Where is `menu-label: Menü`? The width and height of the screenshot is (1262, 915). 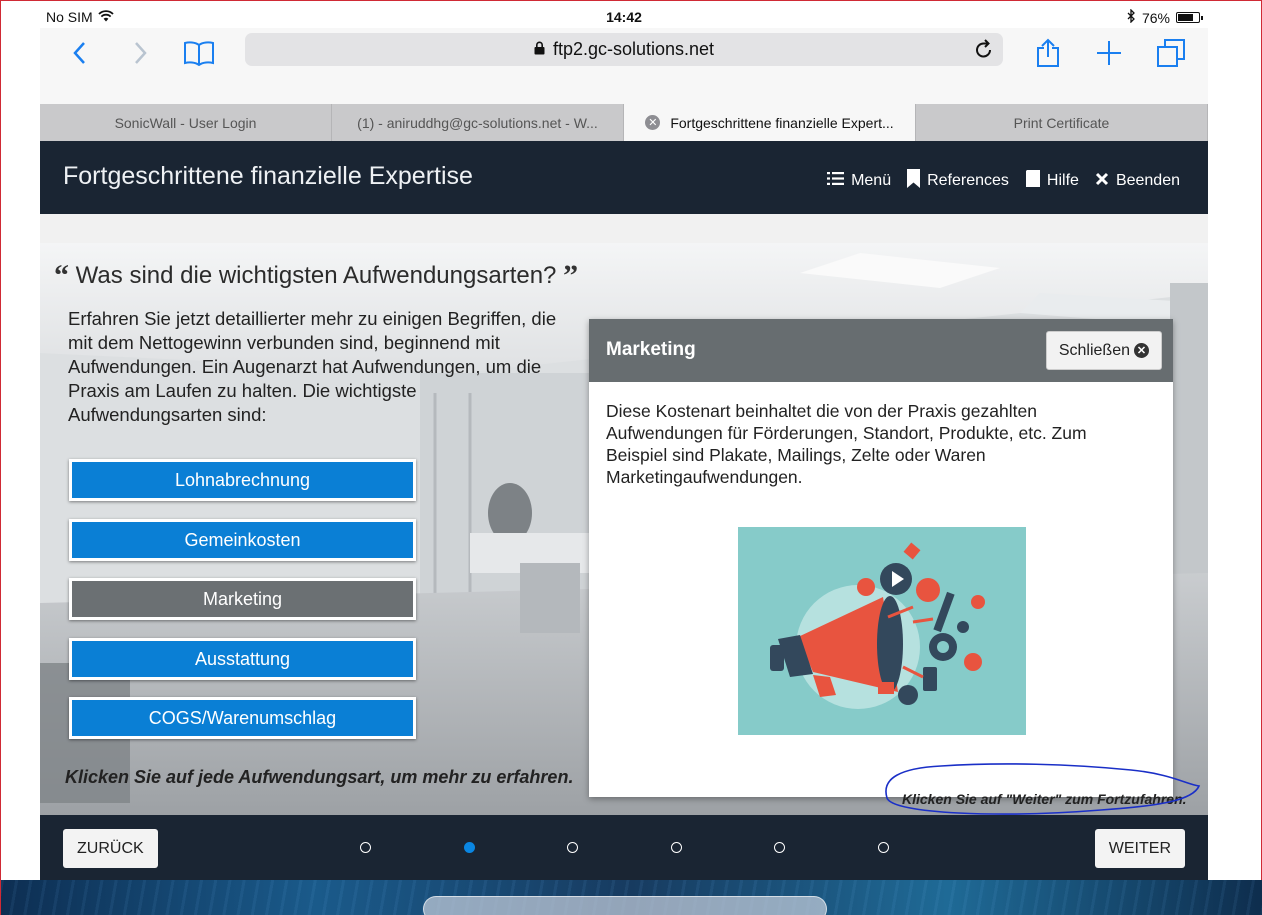 menu-label: Menü is located at coordinates (871, 180).